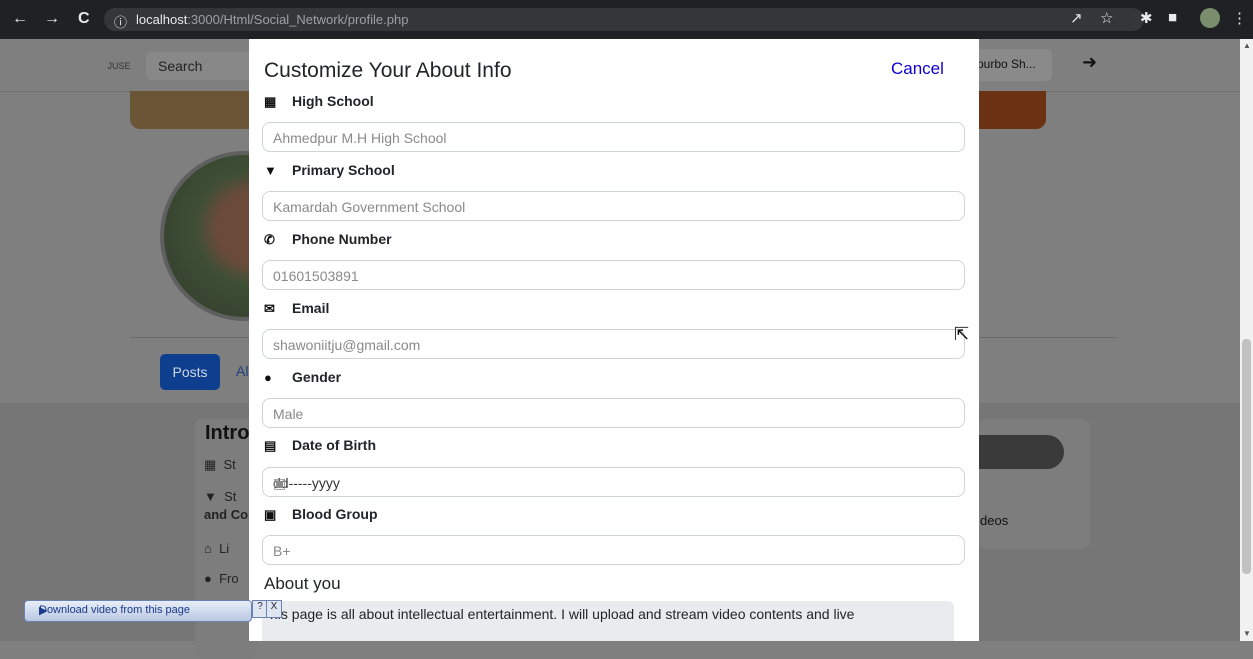 Image resolution: width=1253 pixels, height=659 pixels. What do you see at coordinates (268, 377) in the screenshot?
I see `person-icon: ●` at bounding box center [268, 377].